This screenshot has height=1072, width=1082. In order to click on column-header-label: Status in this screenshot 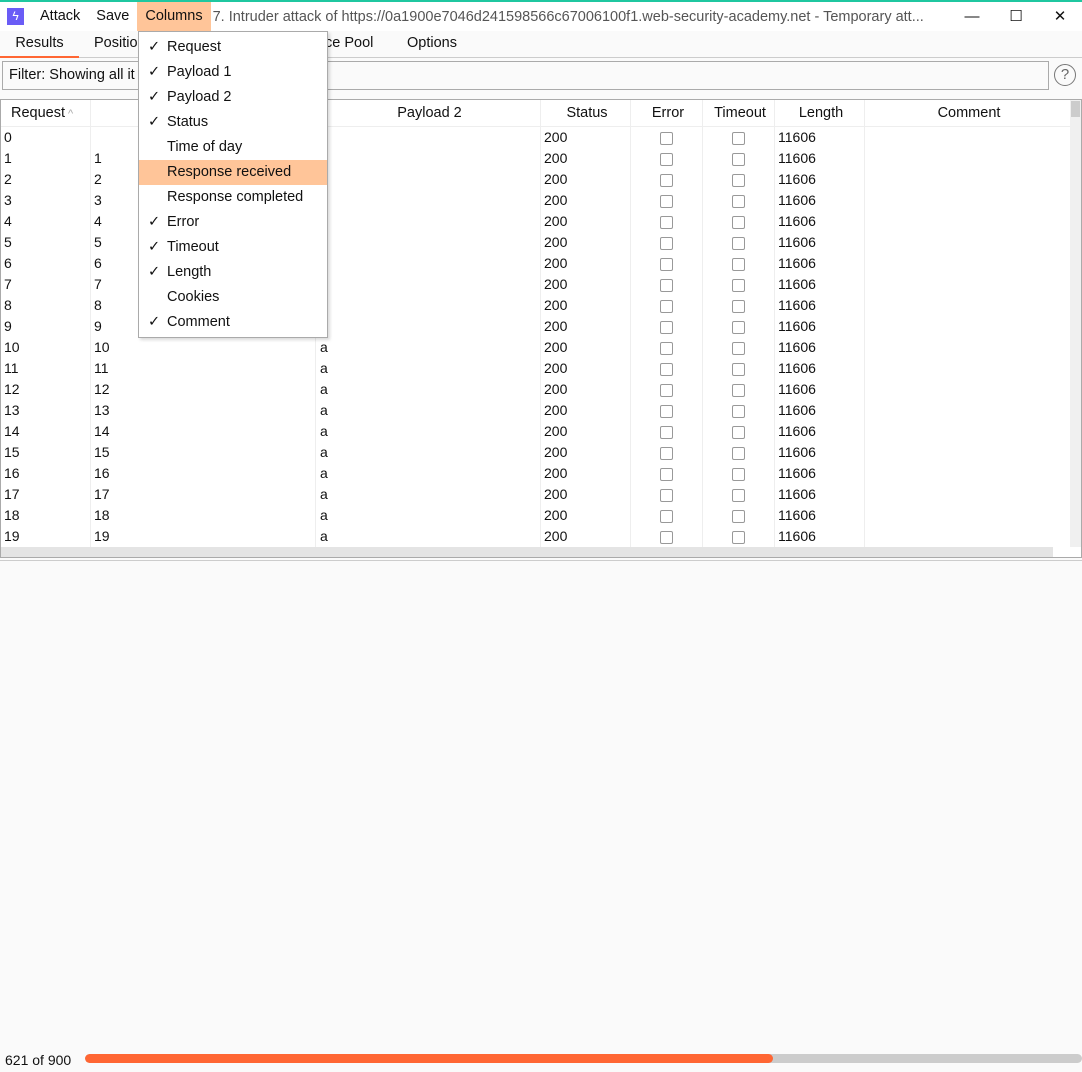, I will do `click(587, 113)`.